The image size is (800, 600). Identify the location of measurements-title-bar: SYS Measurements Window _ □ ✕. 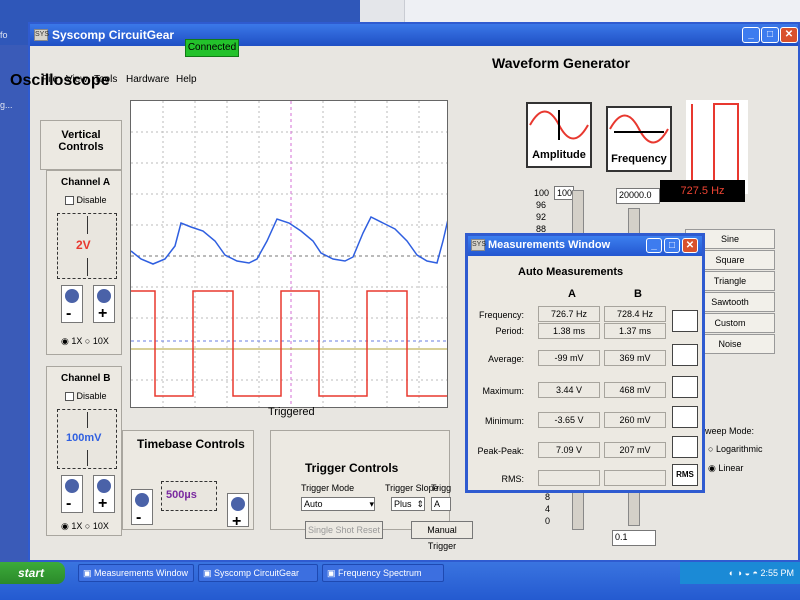
(585, 246).